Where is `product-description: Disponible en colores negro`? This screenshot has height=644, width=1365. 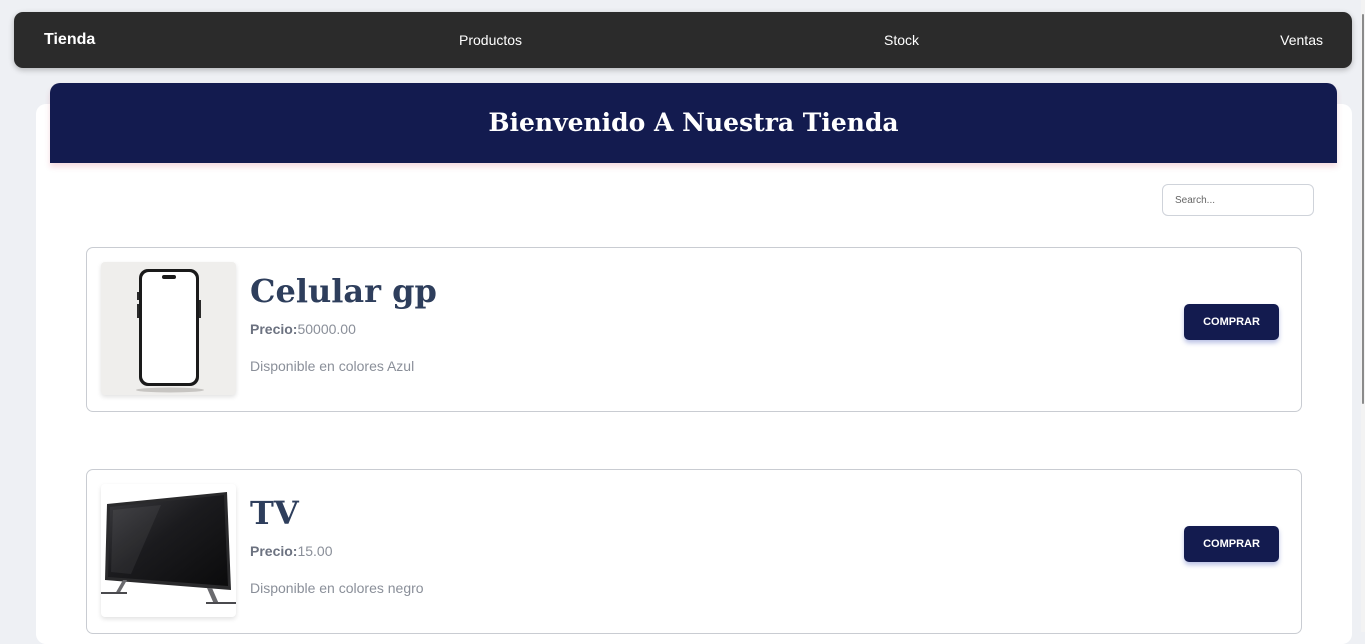 product-description: Disponible en colores negro is located at coordinates (337, 588).